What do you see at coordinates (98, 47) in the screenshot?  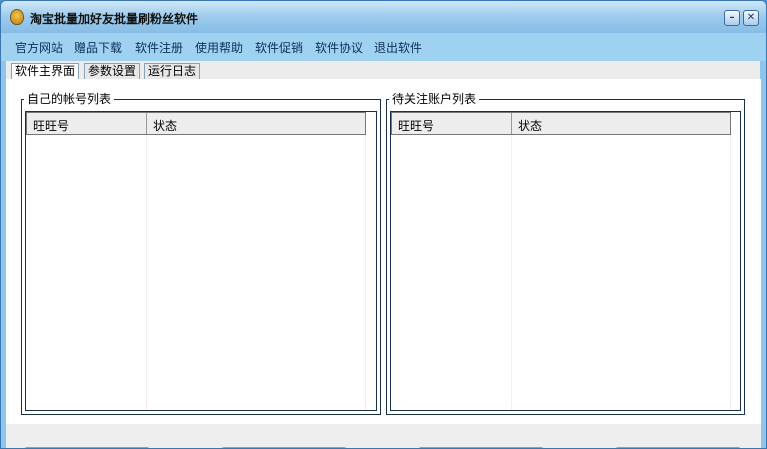 I see `menu-gift-download: 赠品下载` at bounding box center [98, 47].